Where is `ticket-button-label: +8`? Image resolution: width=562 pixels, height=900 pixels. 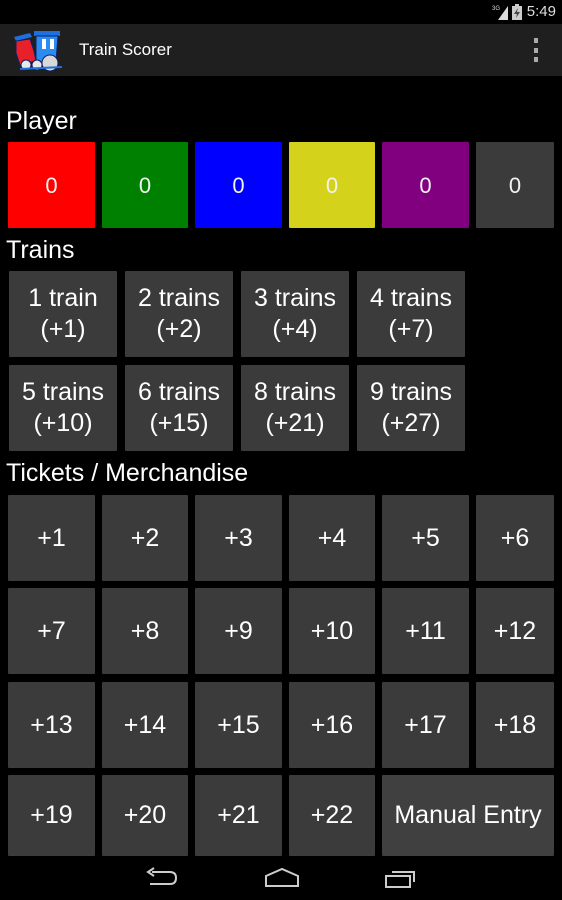
ticket-button-label: +8 is located at coordinates (145, 630).